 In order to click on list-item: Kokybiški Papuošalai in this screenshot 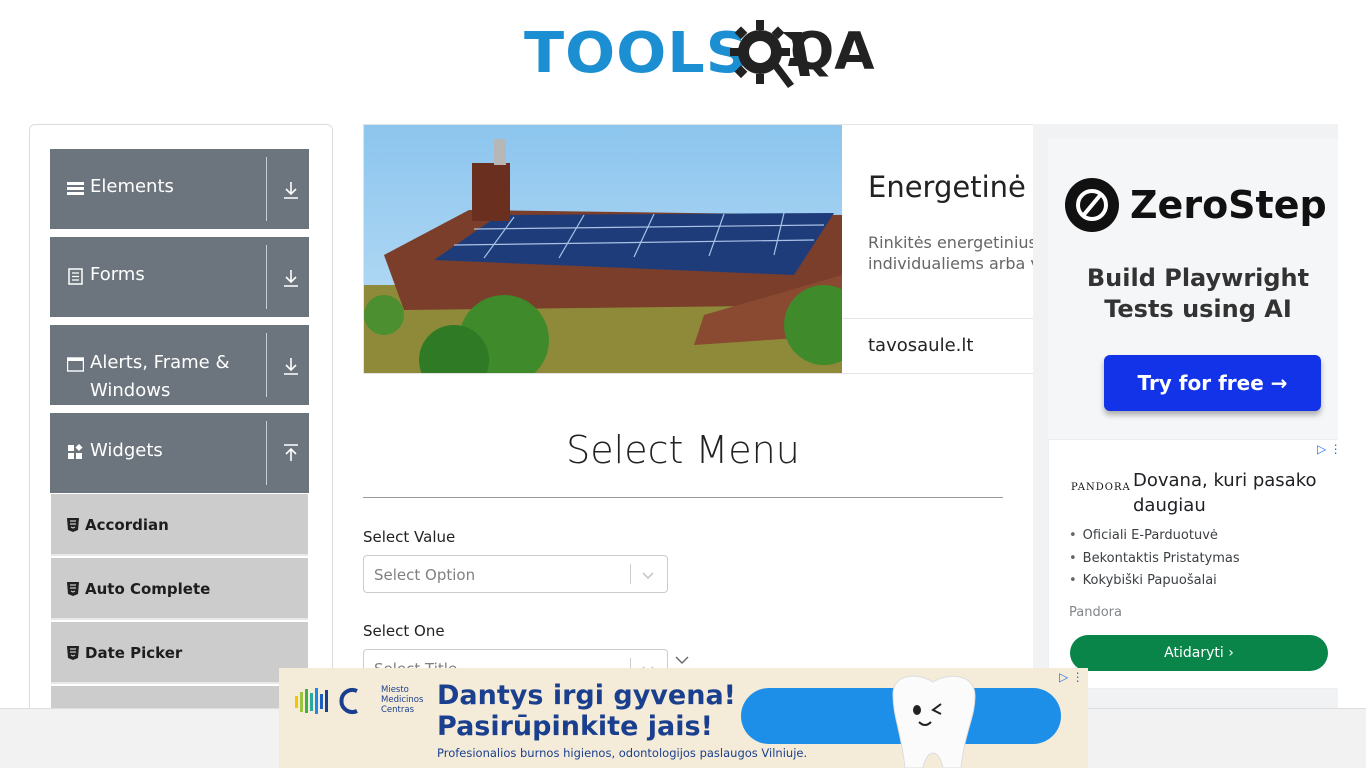, I will do `click(1154, 581)`.